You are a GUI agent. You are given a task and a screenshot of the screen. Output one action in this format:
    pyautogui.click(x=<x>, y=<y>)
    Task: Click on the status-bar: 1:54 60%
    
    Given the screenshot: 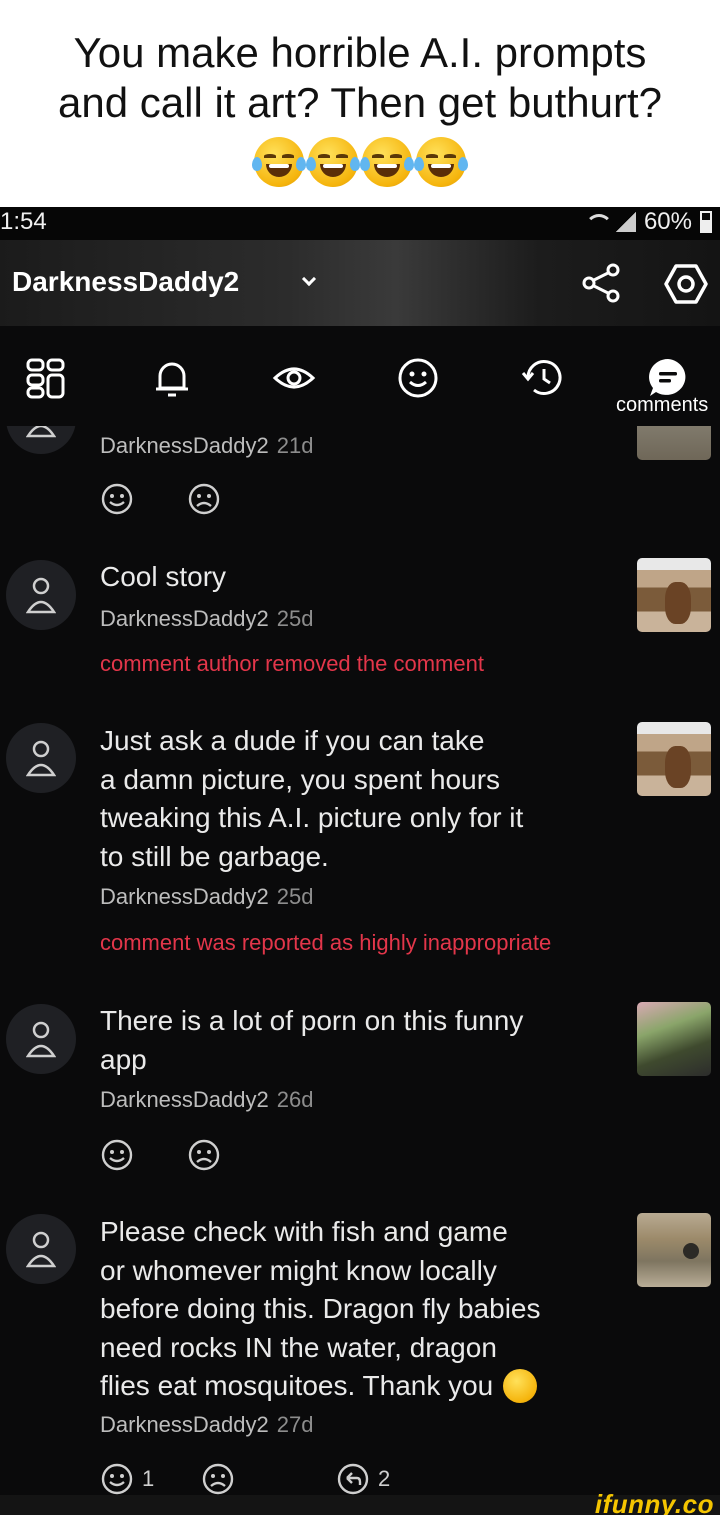 What is the action you would take?
    pyautogui.click(x=360, y=223)
    